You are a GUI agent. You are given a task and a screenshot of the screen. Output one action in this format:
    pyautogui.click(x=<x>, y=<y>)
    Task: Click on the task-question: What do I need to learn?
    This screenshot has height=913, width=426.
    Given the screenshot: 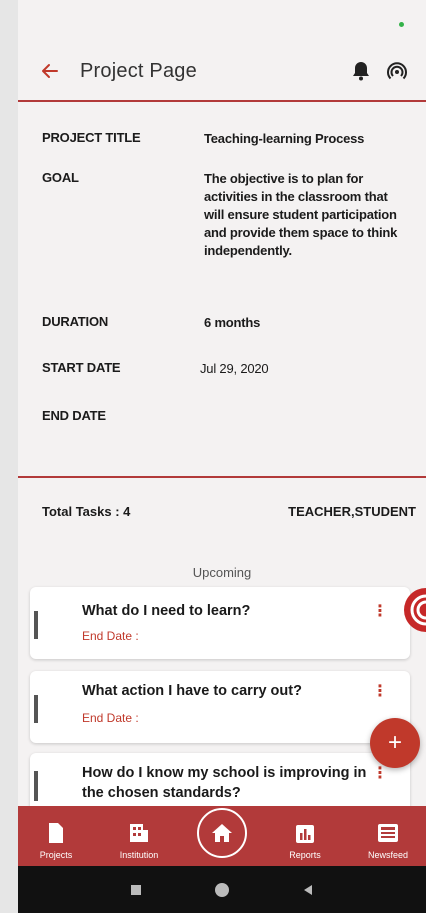 What is the action you would take?
    pyautogui.click(x=166, y=611)
    